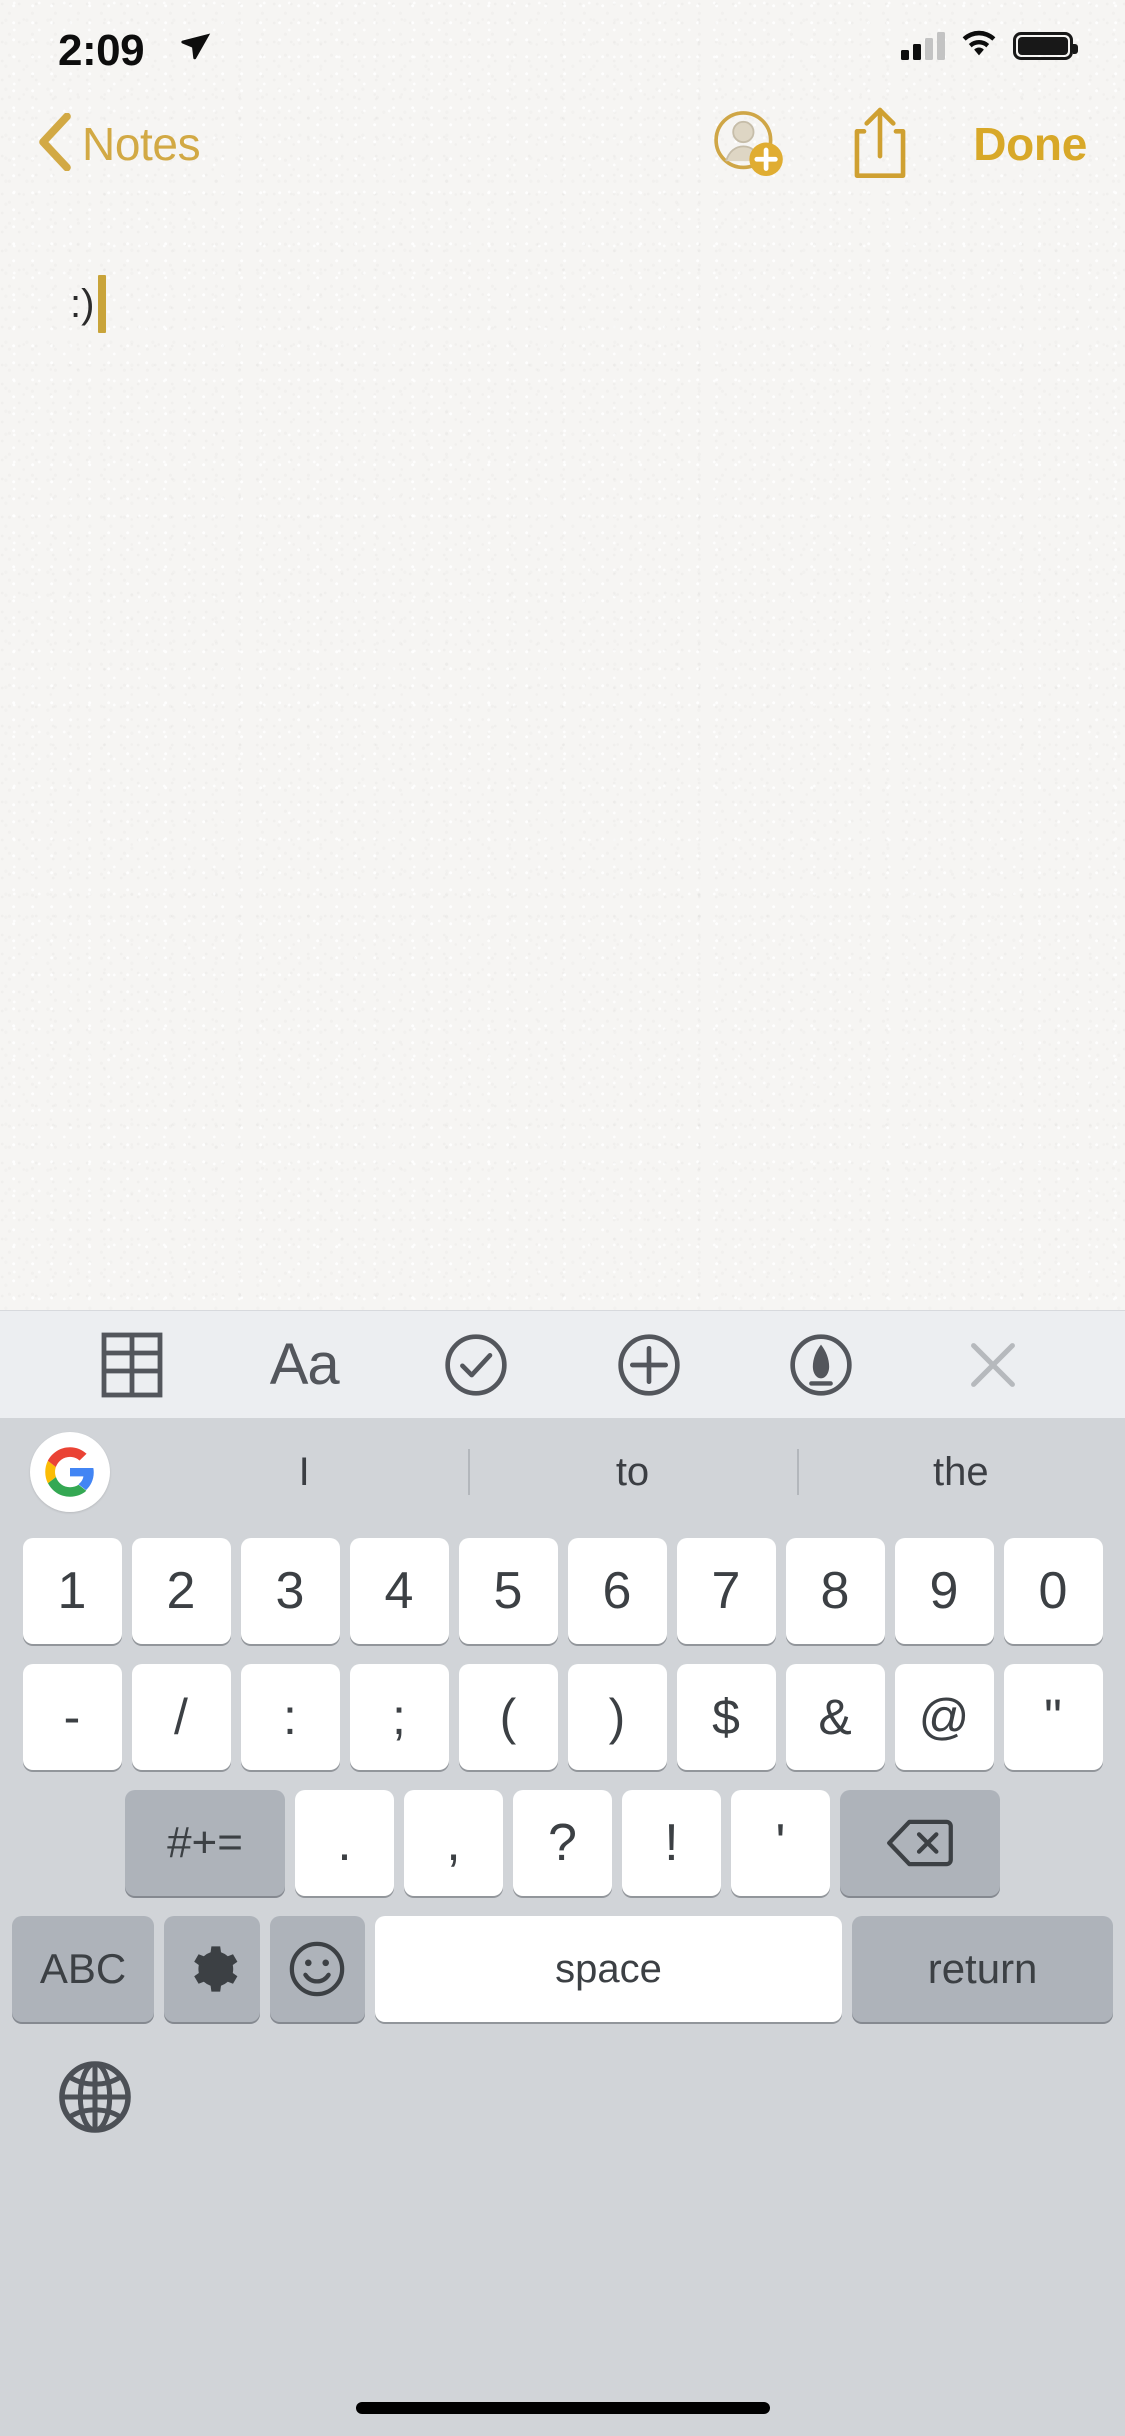 The image size is (1125, 2436). What do you see at coordinates (453, 1843) in the screenshot?
I see `key-comma: ,` at bounding box center [453, 1843].